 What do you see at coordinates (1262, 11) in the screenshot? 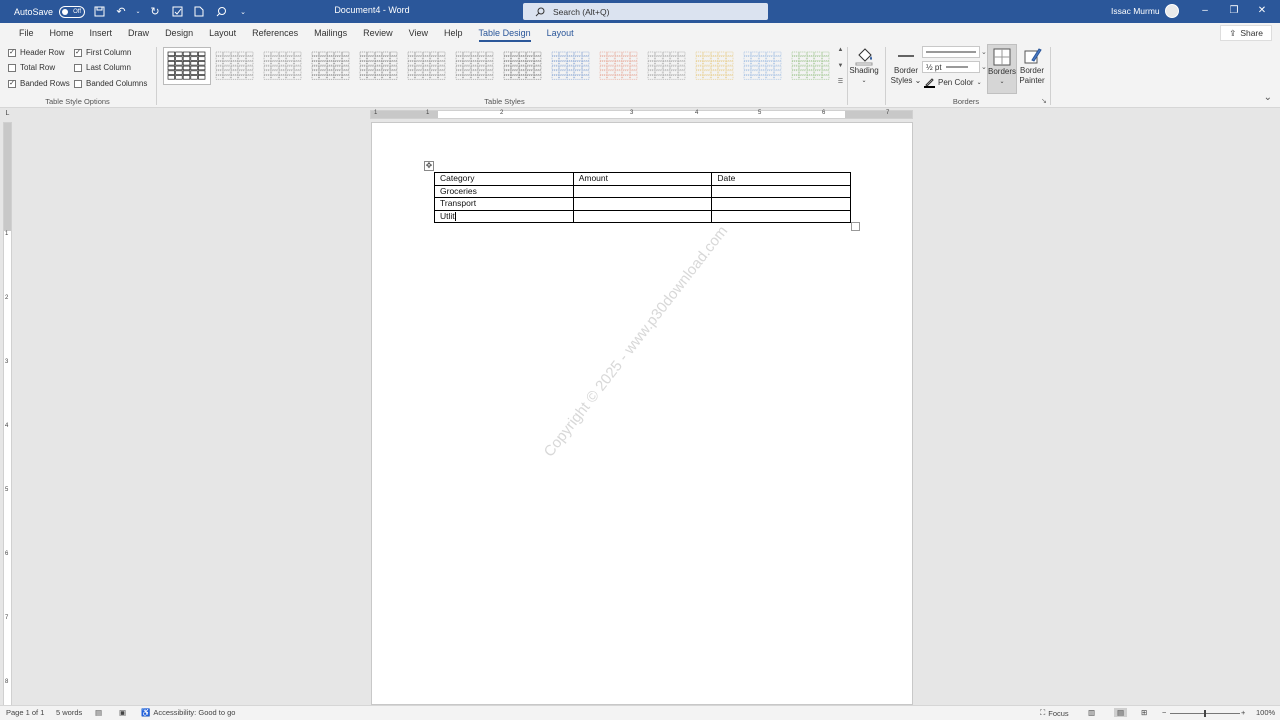
I see `close-icon: ✕` at bounding box center [1262, 11].